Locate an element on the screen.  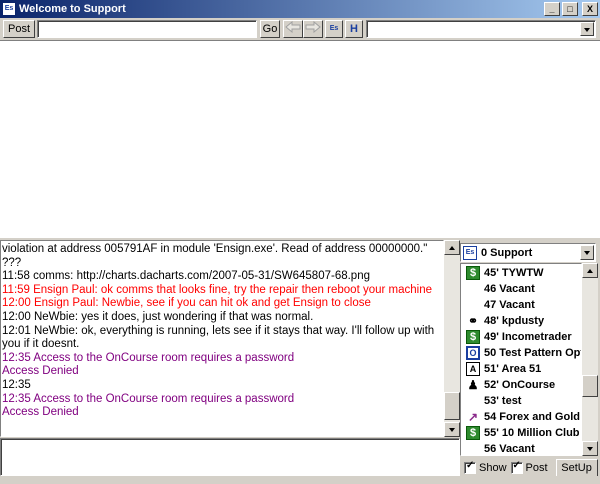
es-room-icon: Es is located at coordinates (470, 252).